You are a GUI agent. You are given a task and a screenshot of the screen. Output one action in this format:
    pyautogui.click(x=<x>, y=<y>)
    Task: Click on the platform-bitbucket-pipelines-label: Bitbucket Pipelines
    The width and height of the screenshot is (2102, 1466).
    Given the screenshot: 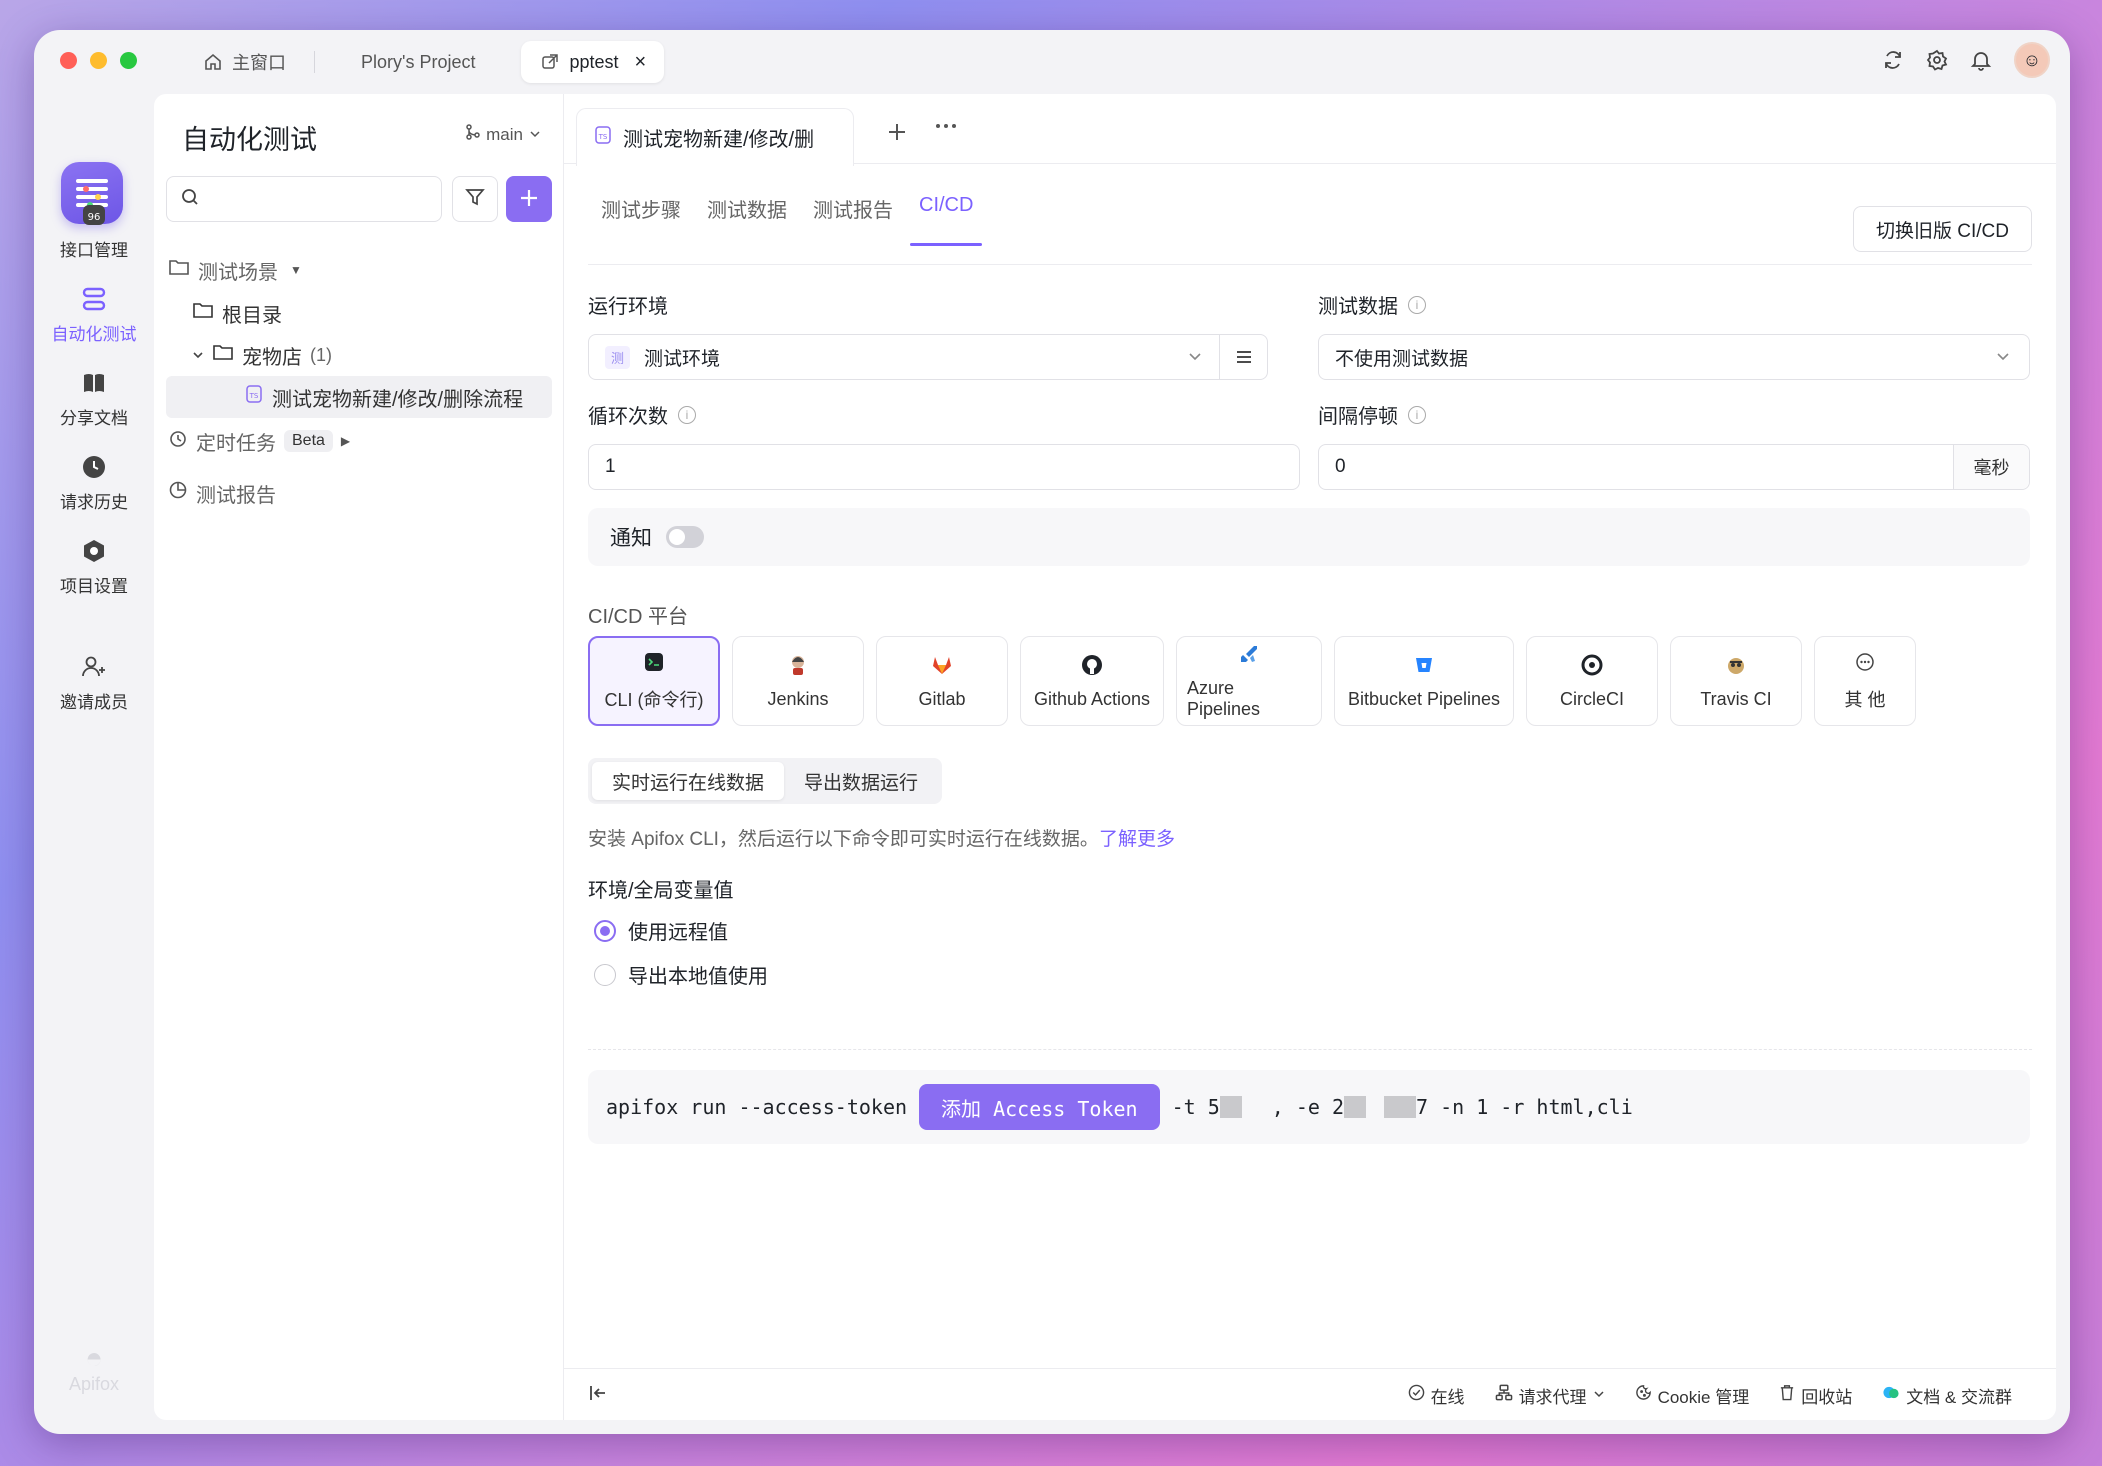 What is the action you would take?
    pyautogui.click(x=1424, y=698)
    